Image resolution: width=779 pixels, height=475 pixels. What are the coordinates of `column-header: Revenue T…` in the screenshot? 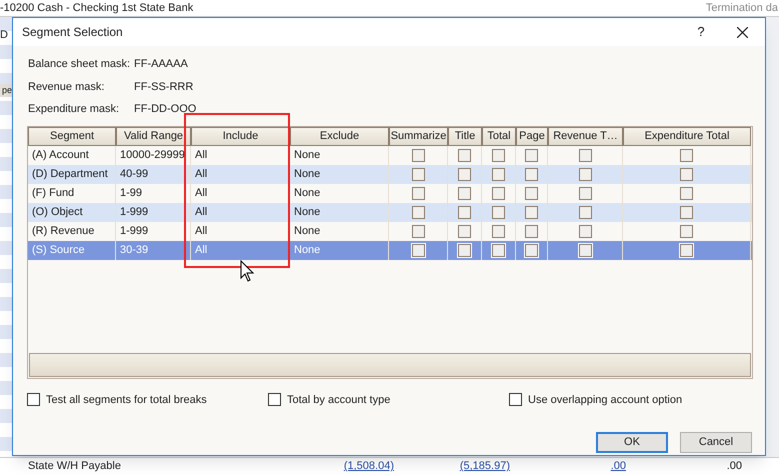 It's located at (585, 136).